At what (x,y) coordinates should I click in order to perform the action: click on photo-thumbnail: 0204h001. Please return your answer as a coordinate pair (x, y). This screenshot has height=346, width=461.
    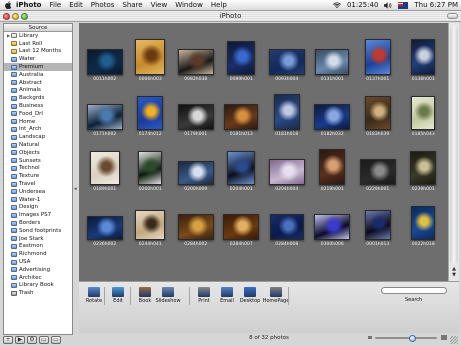
    Looking at the image, I should click on (241, 171).